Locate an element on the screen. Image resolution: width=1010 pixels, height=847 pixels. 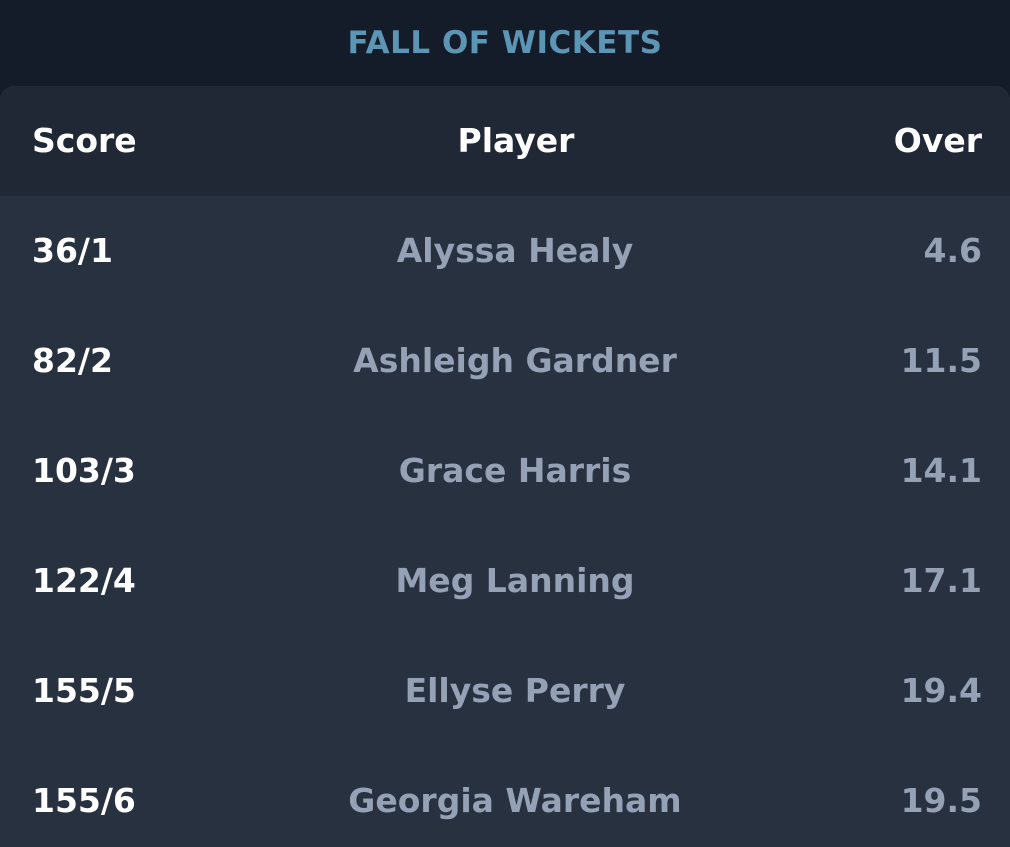
table-row: 82/2 Ashleigh Gardner 11.5 is located at coordinates (505, 361).